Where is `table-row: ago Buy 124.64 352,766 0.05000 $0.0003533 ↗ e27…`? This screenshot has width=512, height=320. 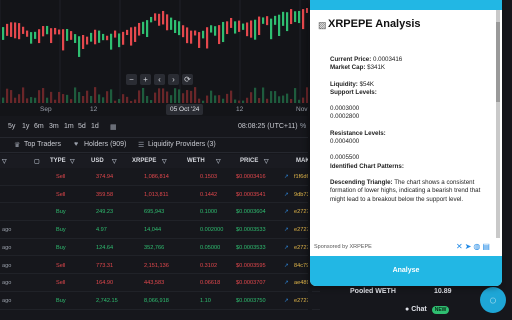 table-row: ago Buy 124.64 352,766 0.05000 $0.0003533 ↗ e27… is located at coordinates (160, 247).